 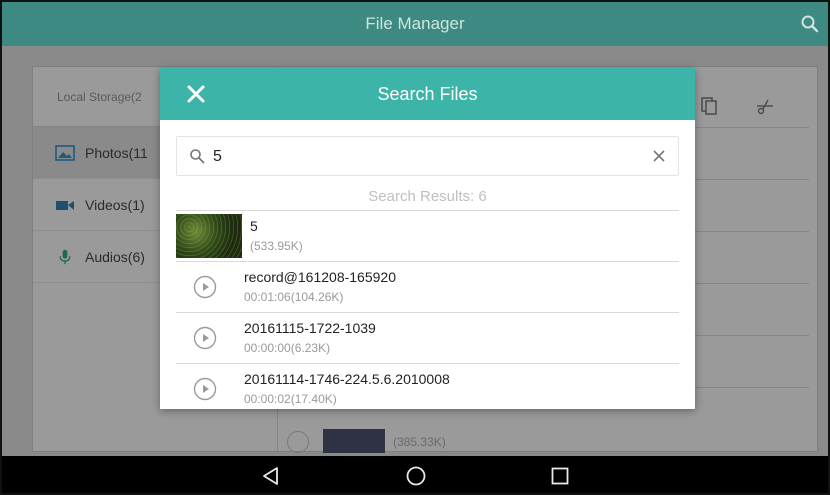 What do you see at coordinates (659, 156) in the screenshot?
I see `clear-icon` at bounding box center [659, 156].